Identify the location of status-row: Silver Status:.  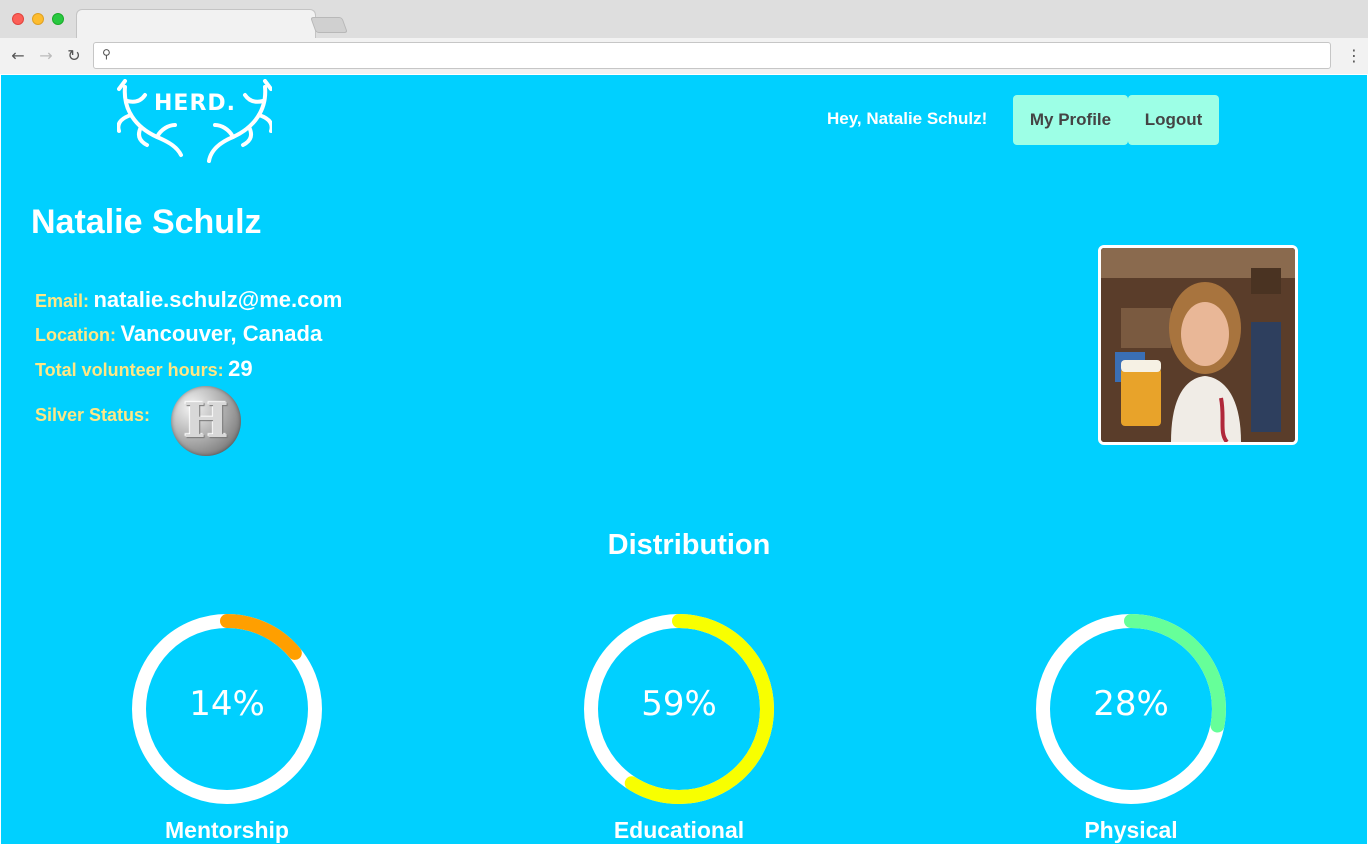
(92, 415).